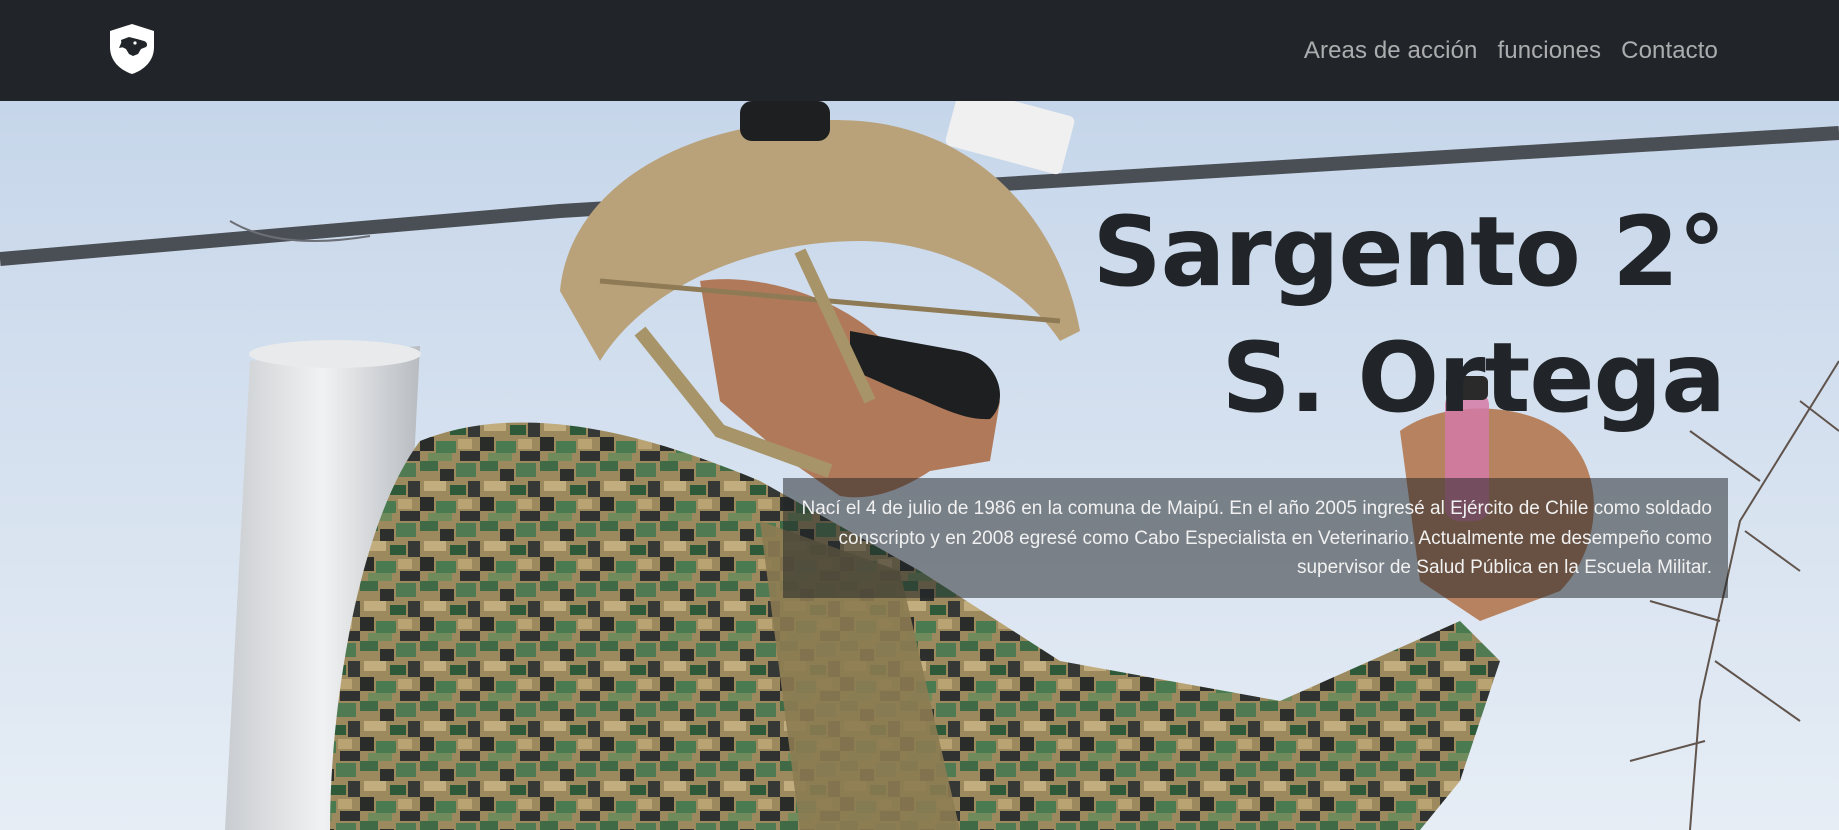 The image size is (1839, 830). Describe the element at coordinates (1550, 50) in the screenshot. I see `nav-link-funciones: funciones` at that location.